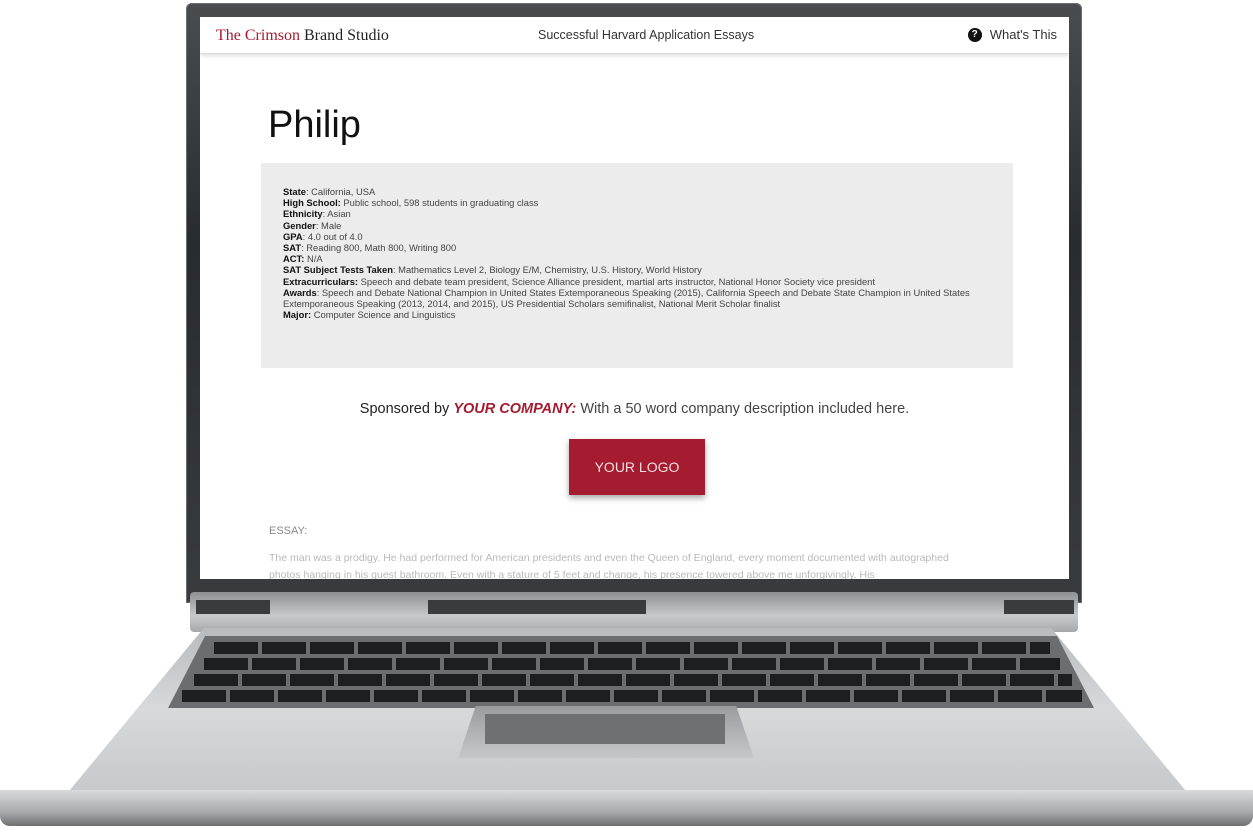 Image resolution: width=1253 pixels, height=833 pixels. What do you see at coordinates (626, 808) in the screenshot?
I see `laptop-front-edge` at bounding box center [626, 808].